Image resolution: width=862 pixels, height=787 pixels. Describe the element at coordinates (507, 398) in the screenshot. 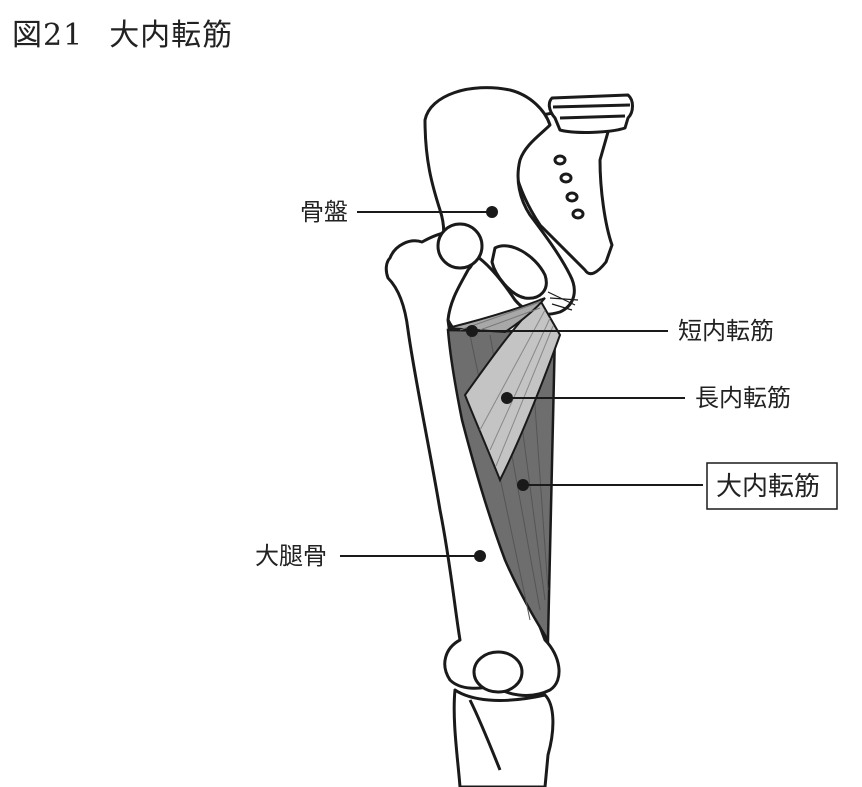

I see `adductor-longus-callout-dot` at that location.